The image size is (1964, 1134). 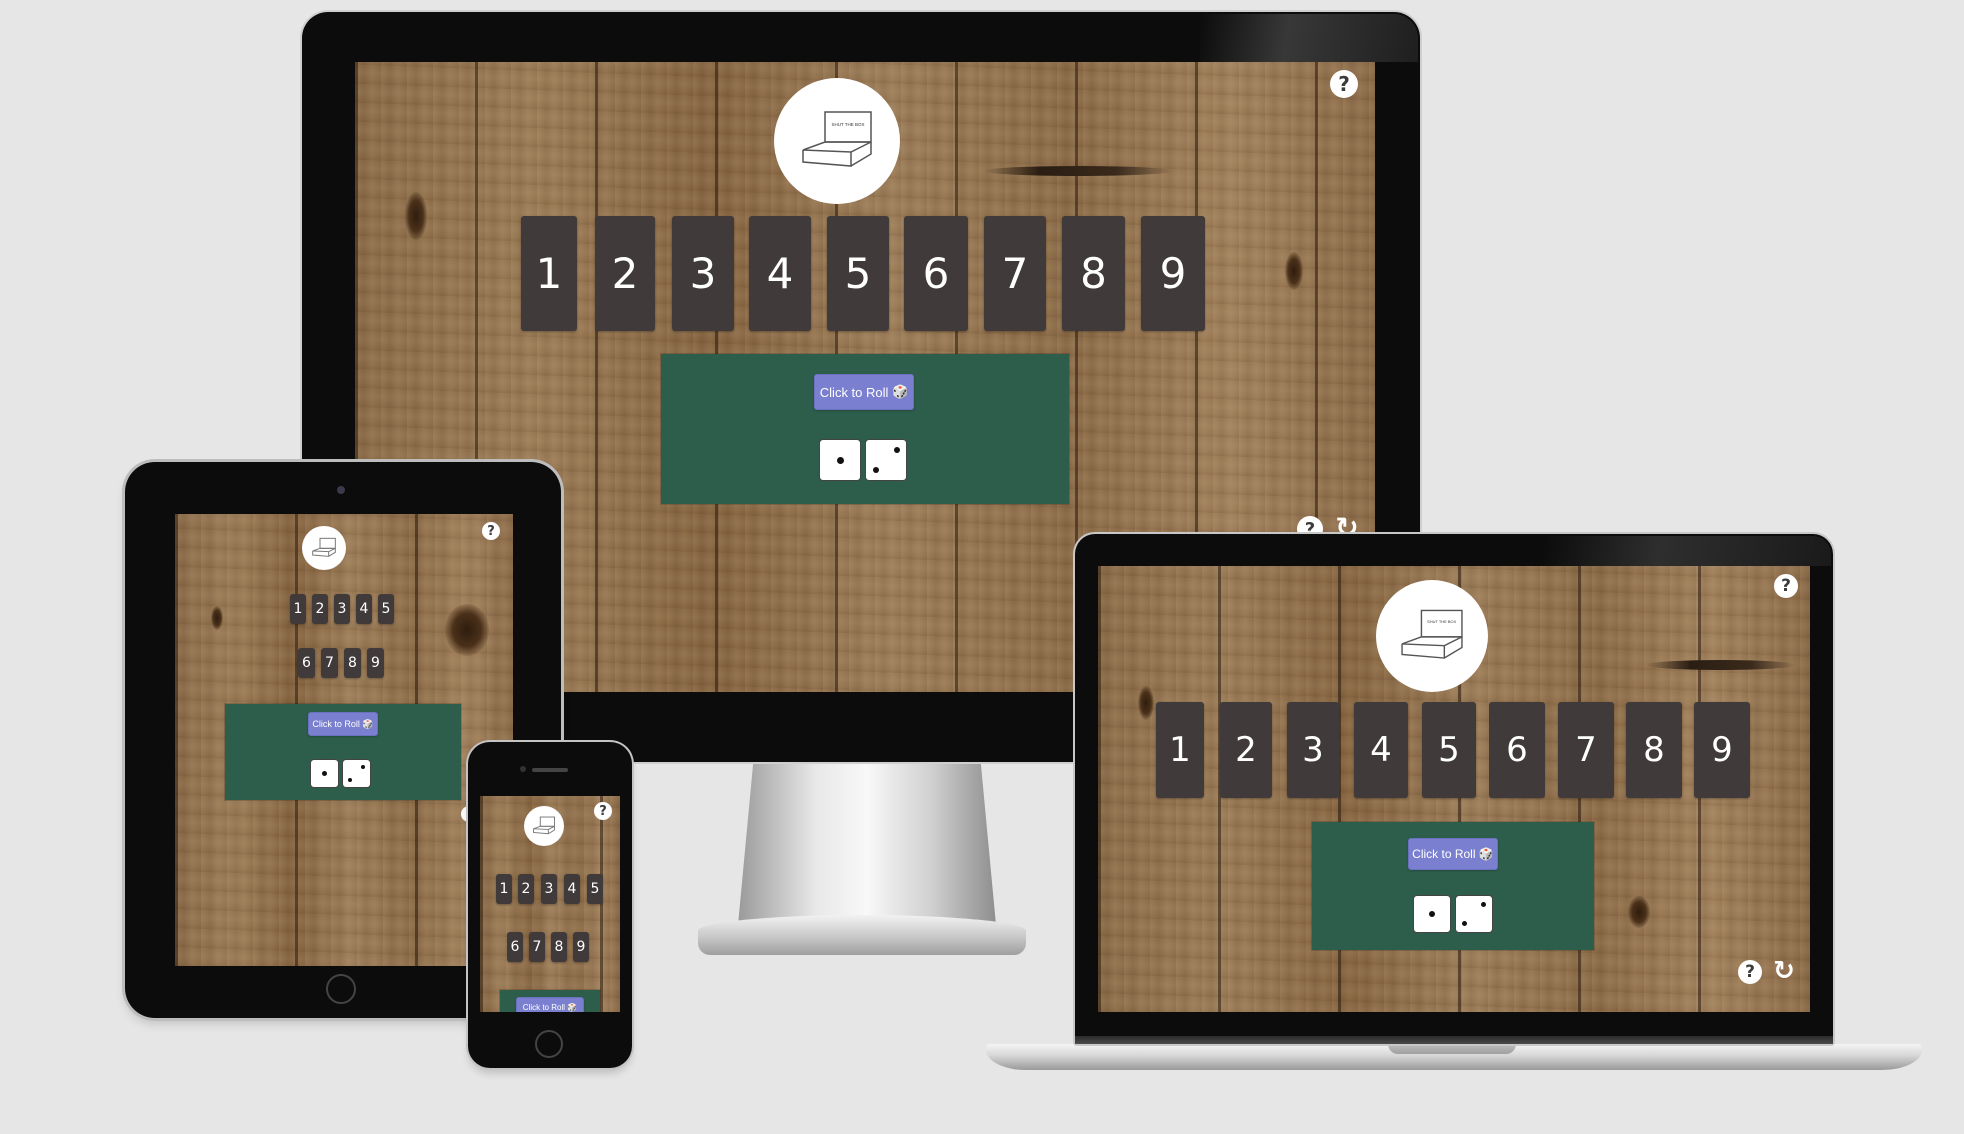 What do you see at coordinates (1449, 750) in the screenshot?
I see `tile-5: 5` at bounding box center [1449, 750].